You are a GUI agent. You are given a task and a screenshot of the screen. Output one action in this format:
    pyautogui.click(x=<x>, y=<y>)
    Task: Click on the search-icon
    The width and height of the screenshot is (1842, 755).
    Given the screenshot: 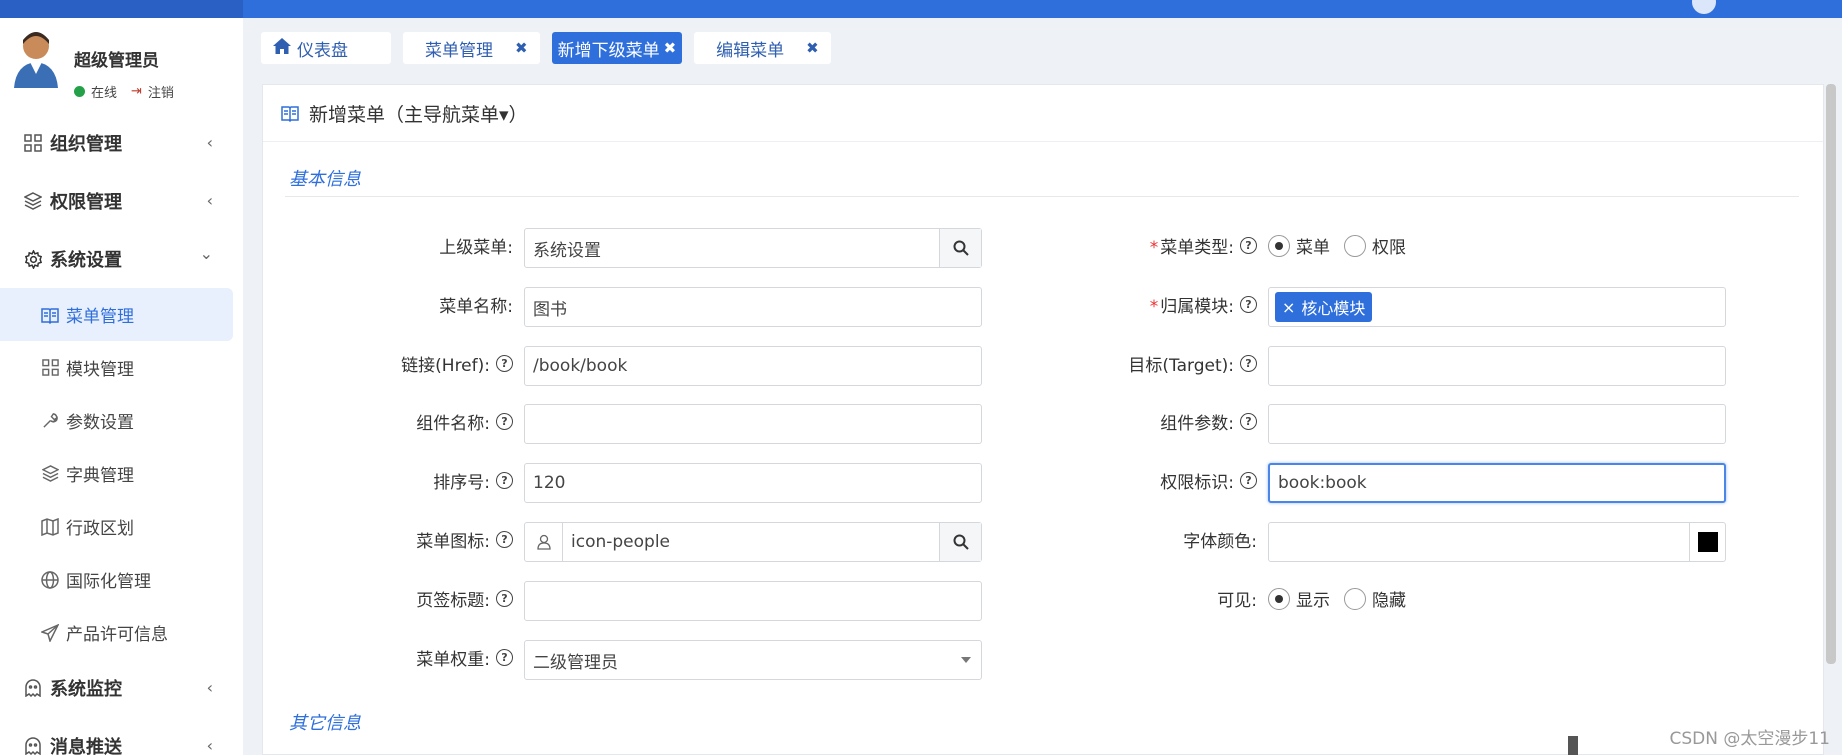 What is the action you would take?
    pyautogui.click(x=961, y=248)
    